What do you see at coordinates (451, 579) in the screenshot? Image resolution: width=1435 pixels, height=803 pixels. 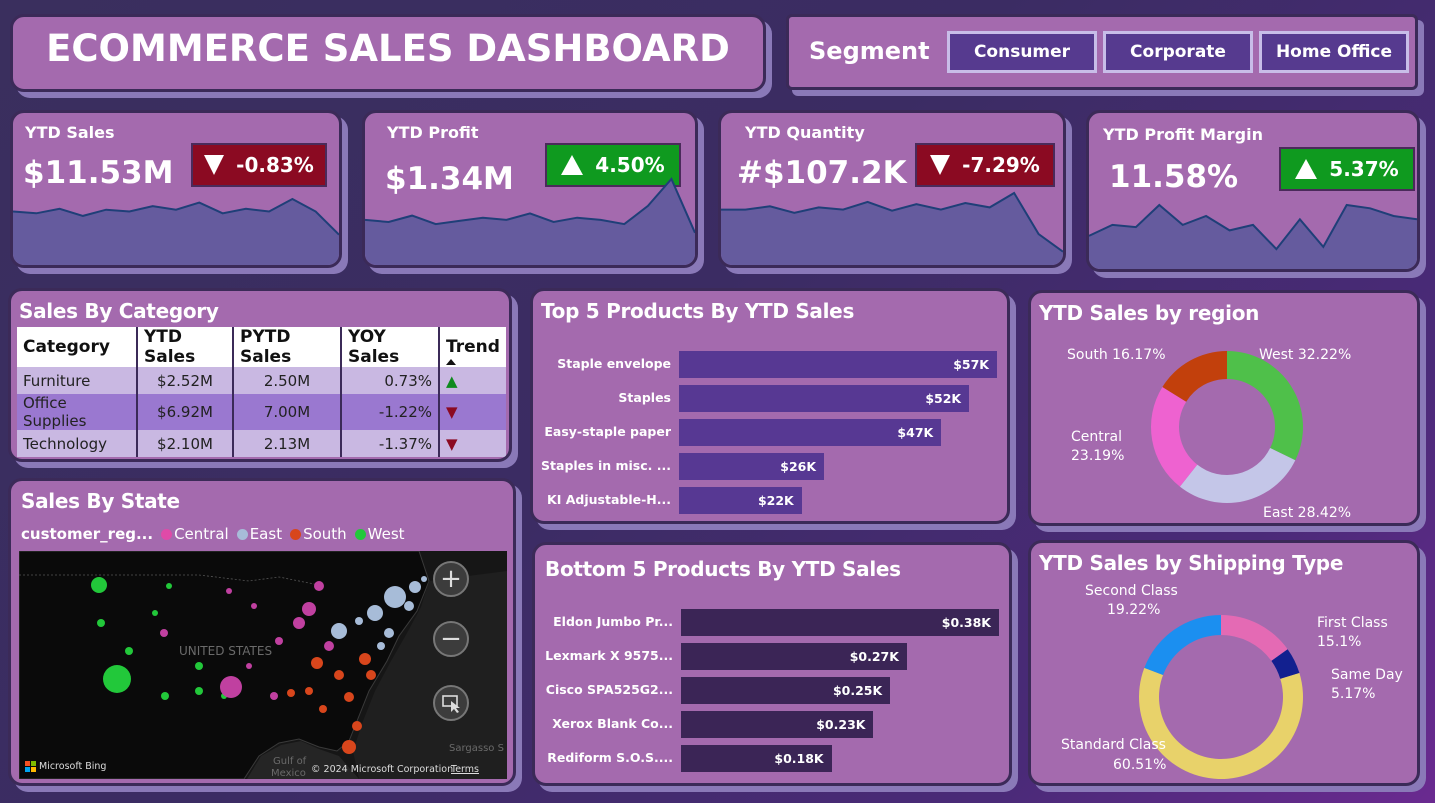 I see `zoom-in-button: +` at bounding box center [451, 579].